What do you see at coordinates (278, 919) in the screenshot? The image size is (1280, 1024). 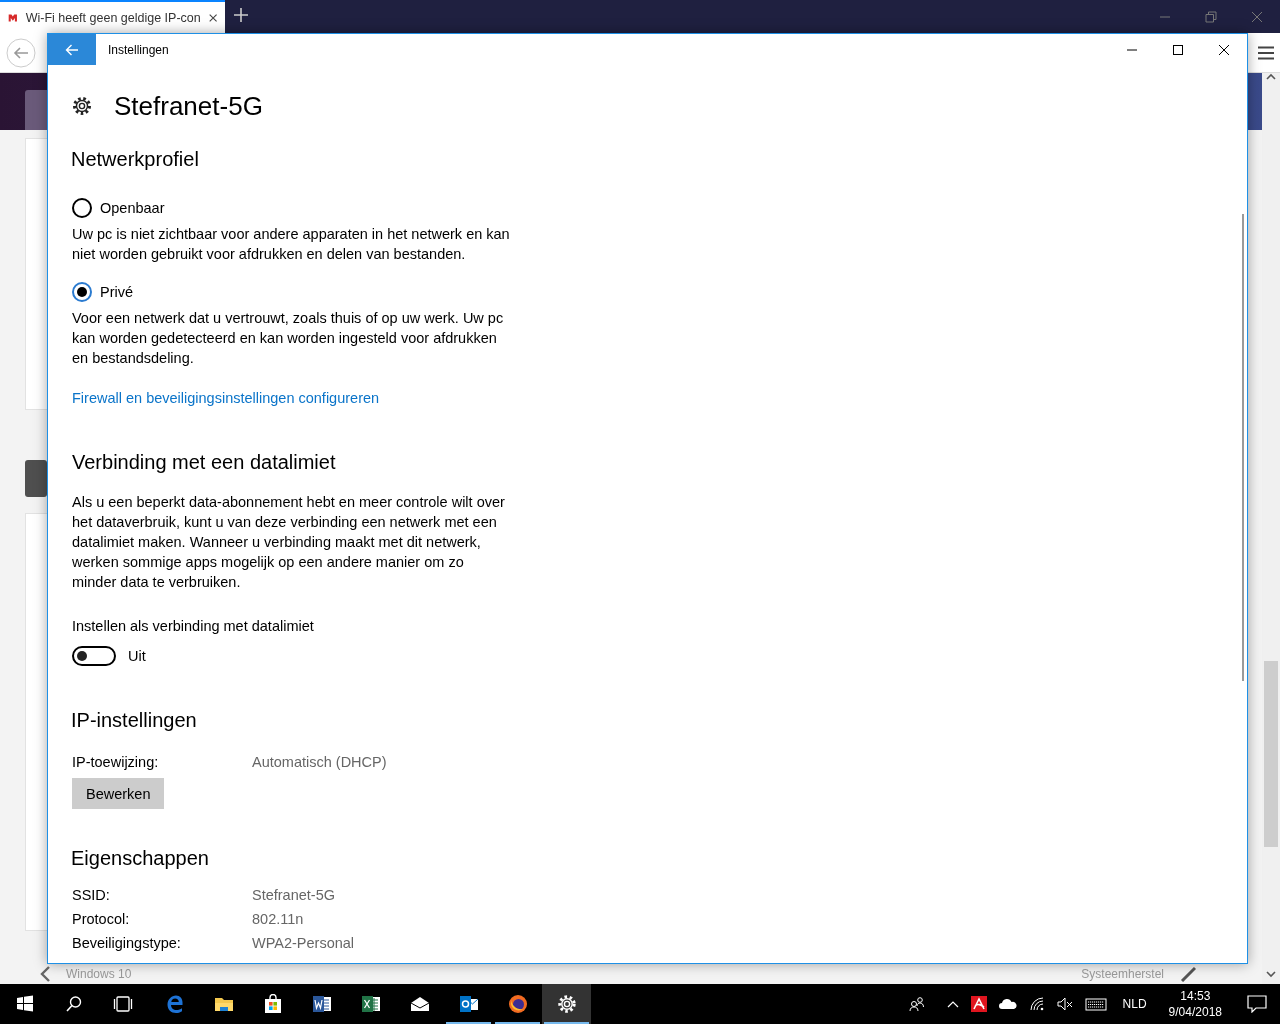 I see `property-value: 802.11n` at bounding box center [278, 919].